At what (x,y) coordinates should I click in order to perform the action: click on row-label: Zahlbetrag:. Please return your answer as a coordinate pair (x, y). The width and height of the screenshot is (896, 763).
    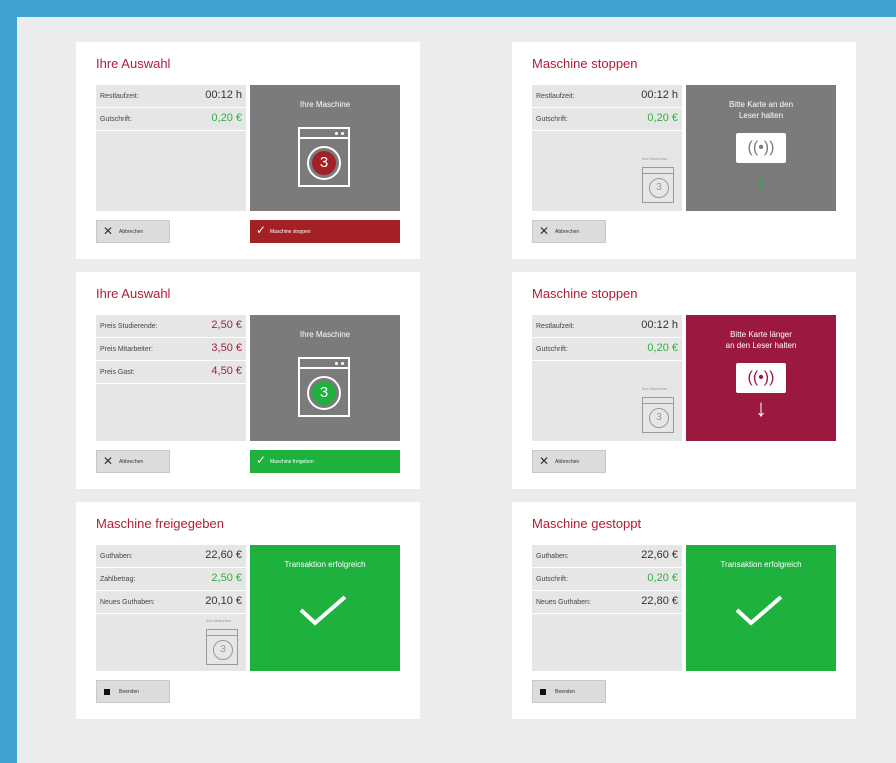
    Looking at the image, I should click on (118, 579).